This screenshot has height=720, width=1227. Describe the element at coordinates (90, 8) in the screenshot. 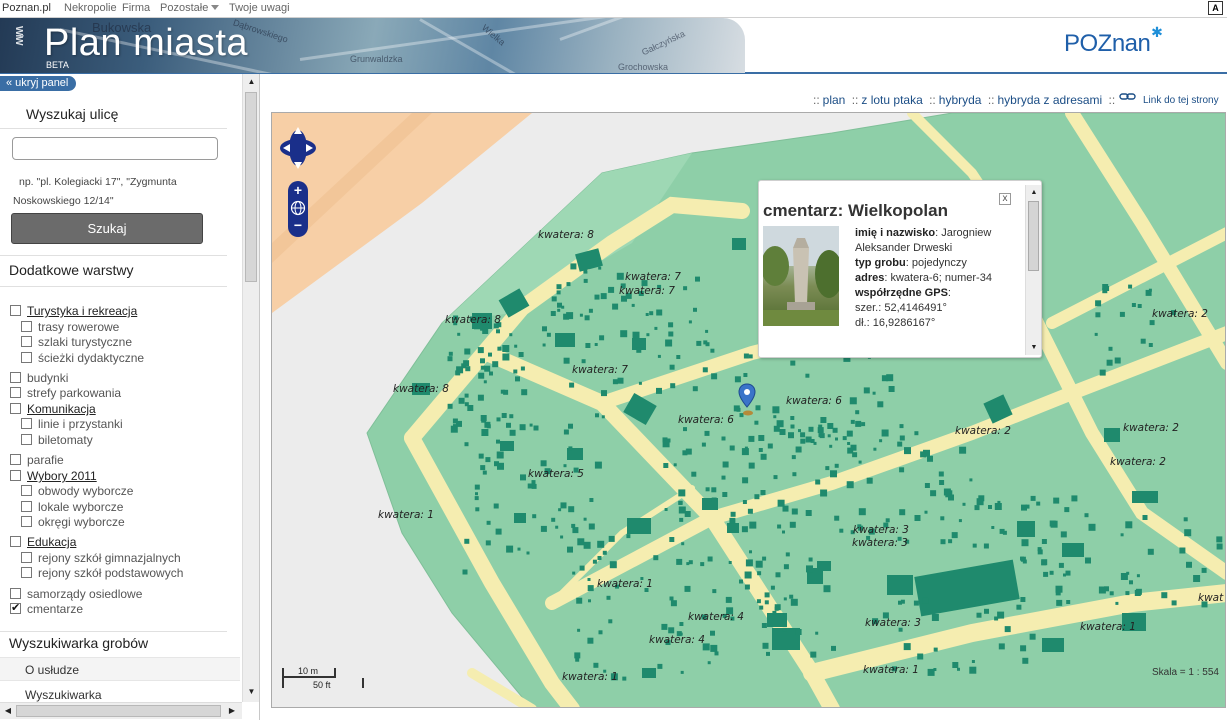

I see `nav-item-nekropolie: Nekropolie` at that location.